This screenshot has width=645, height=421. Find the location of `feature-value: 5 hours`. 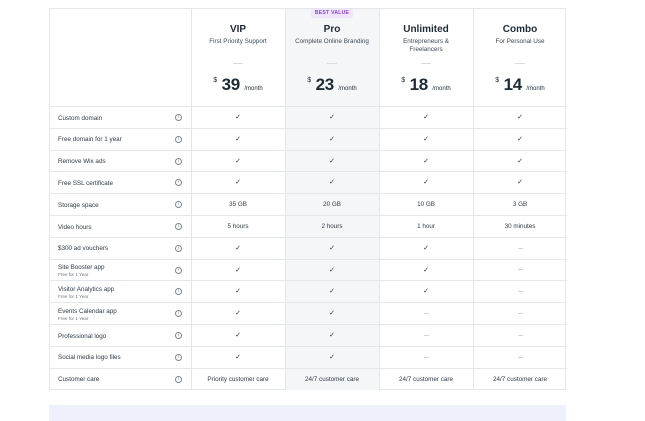

feature-value: 5 hours is located at coordinates (238, 226).